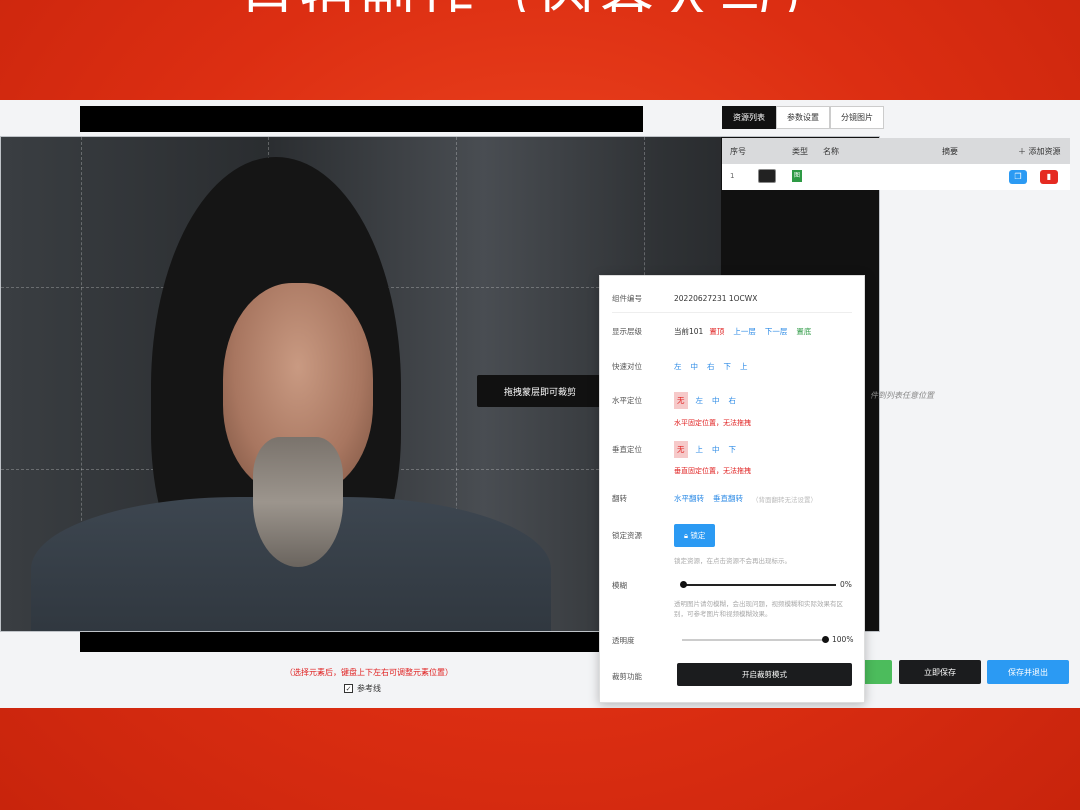  What do you see at coordinates (361, 642) in the screenshot?
I see `bottom-letterbox` at bounding box center [361, 642].